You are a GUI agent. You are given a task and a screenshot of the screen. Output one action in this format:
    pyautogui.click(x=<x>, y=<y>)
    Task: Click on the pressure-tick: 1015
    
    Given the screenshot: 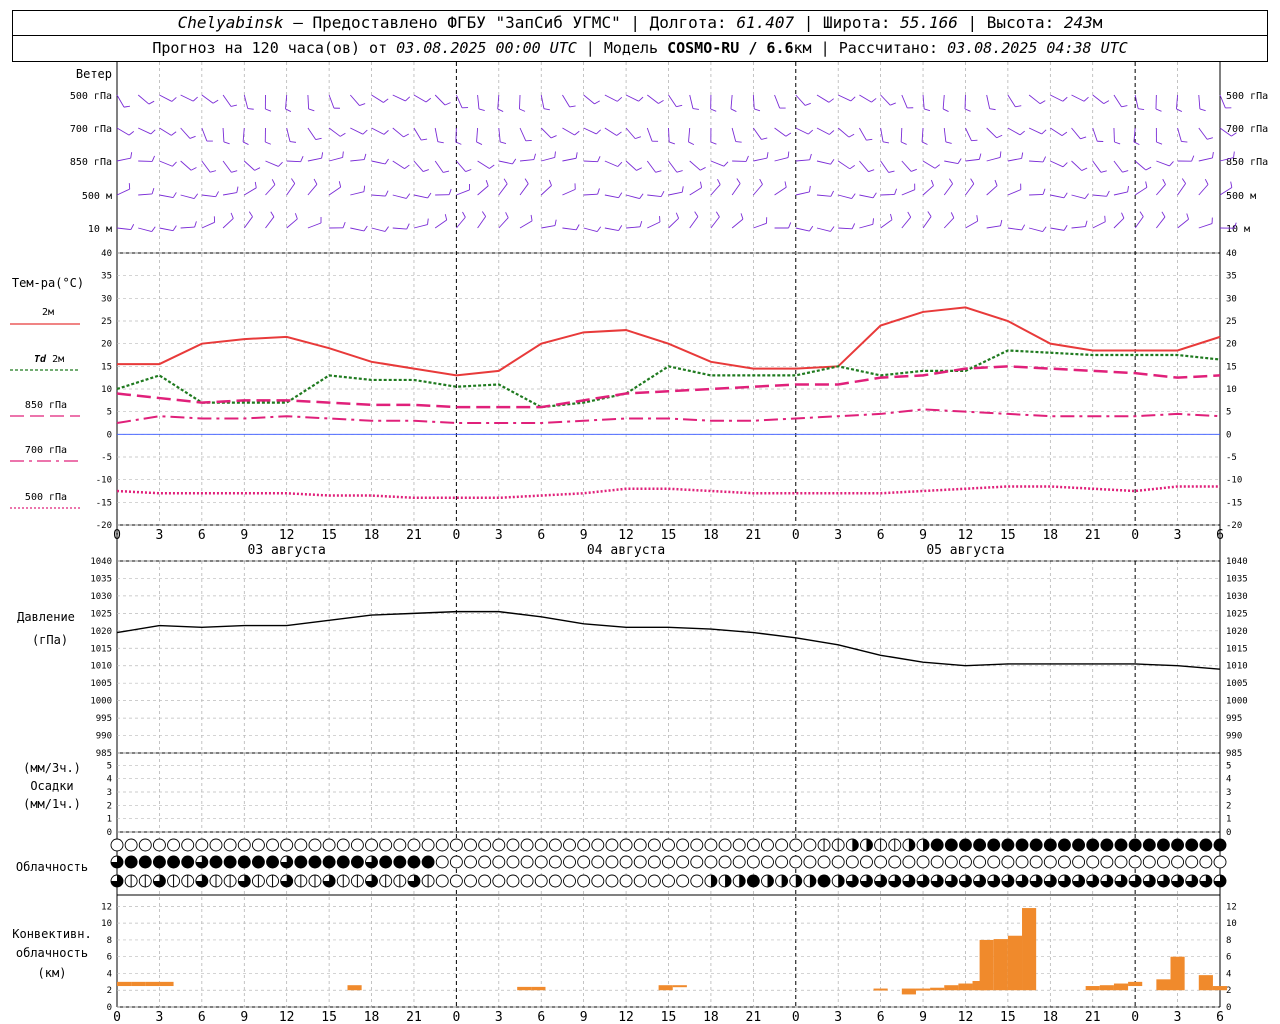 What is the action you would take?
    pyautogui.click(x=101, y=649)
    